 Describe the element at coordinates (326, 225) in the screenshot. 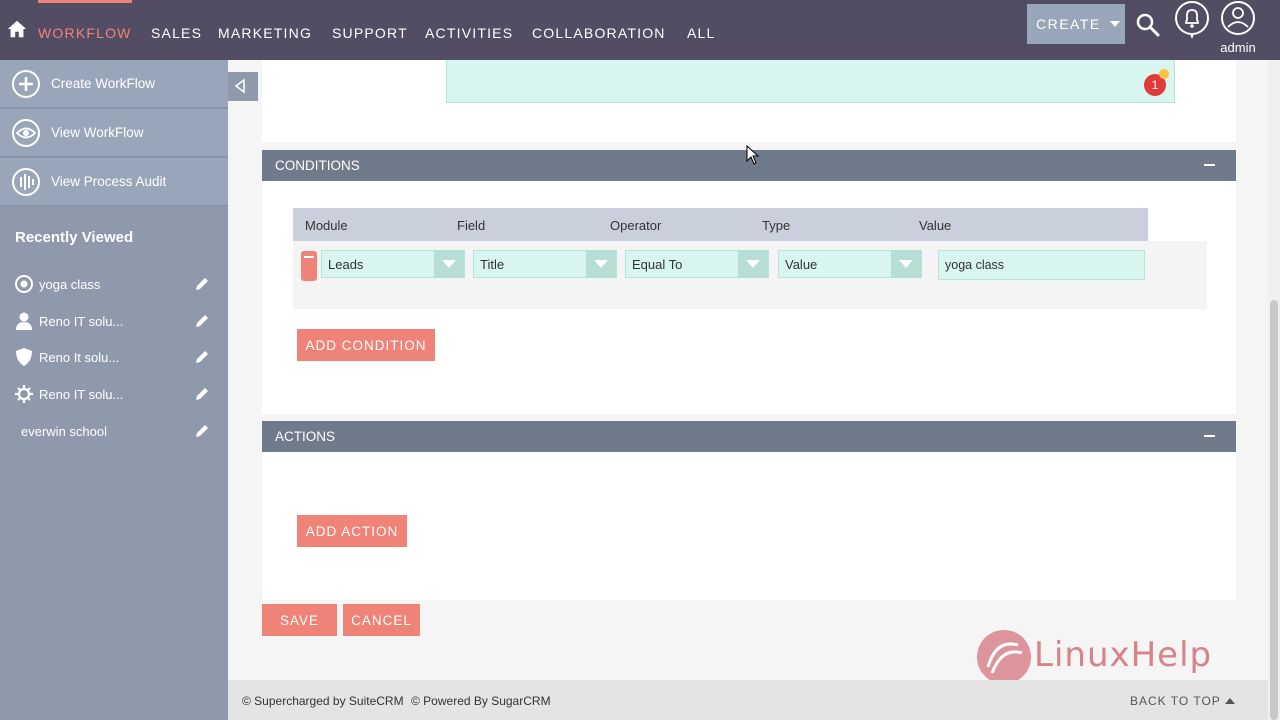

I see `header-module: Module` at that location.